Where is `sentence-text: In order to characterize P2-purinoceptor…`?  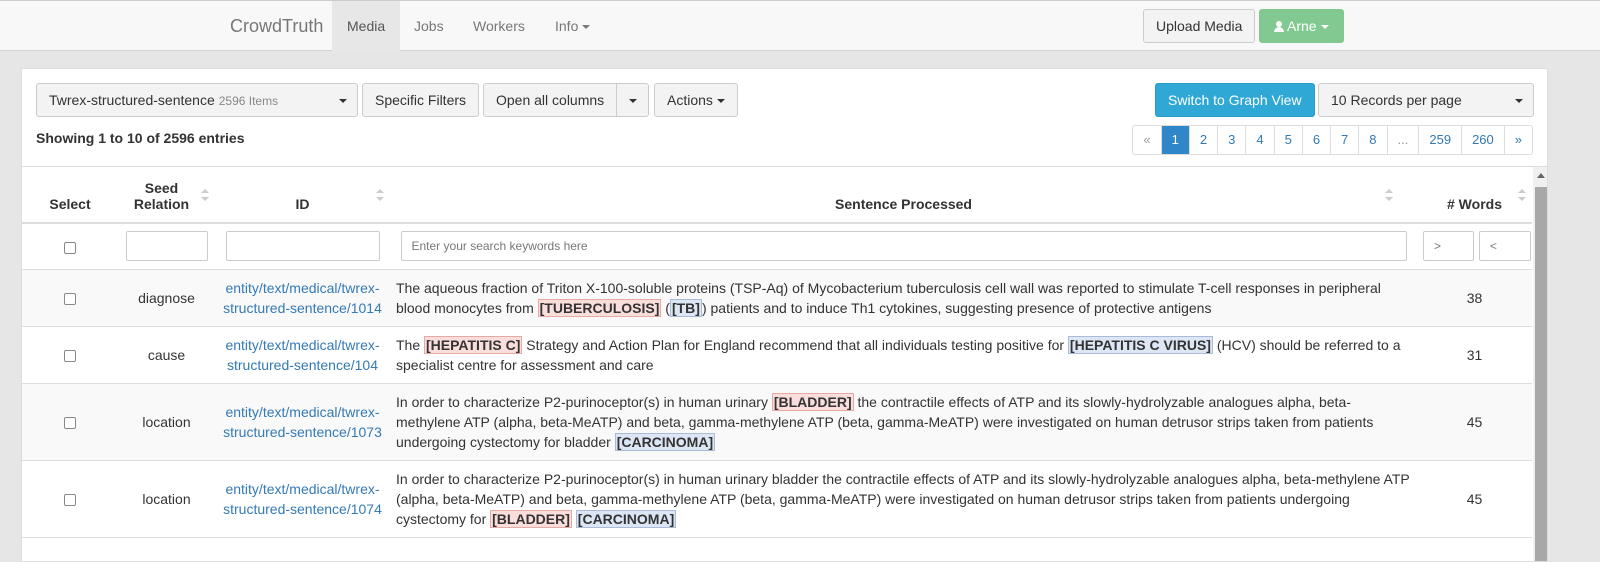 sentence-text: In order to characterize P2-purinoceptor… is located at coordinates (584, 401).